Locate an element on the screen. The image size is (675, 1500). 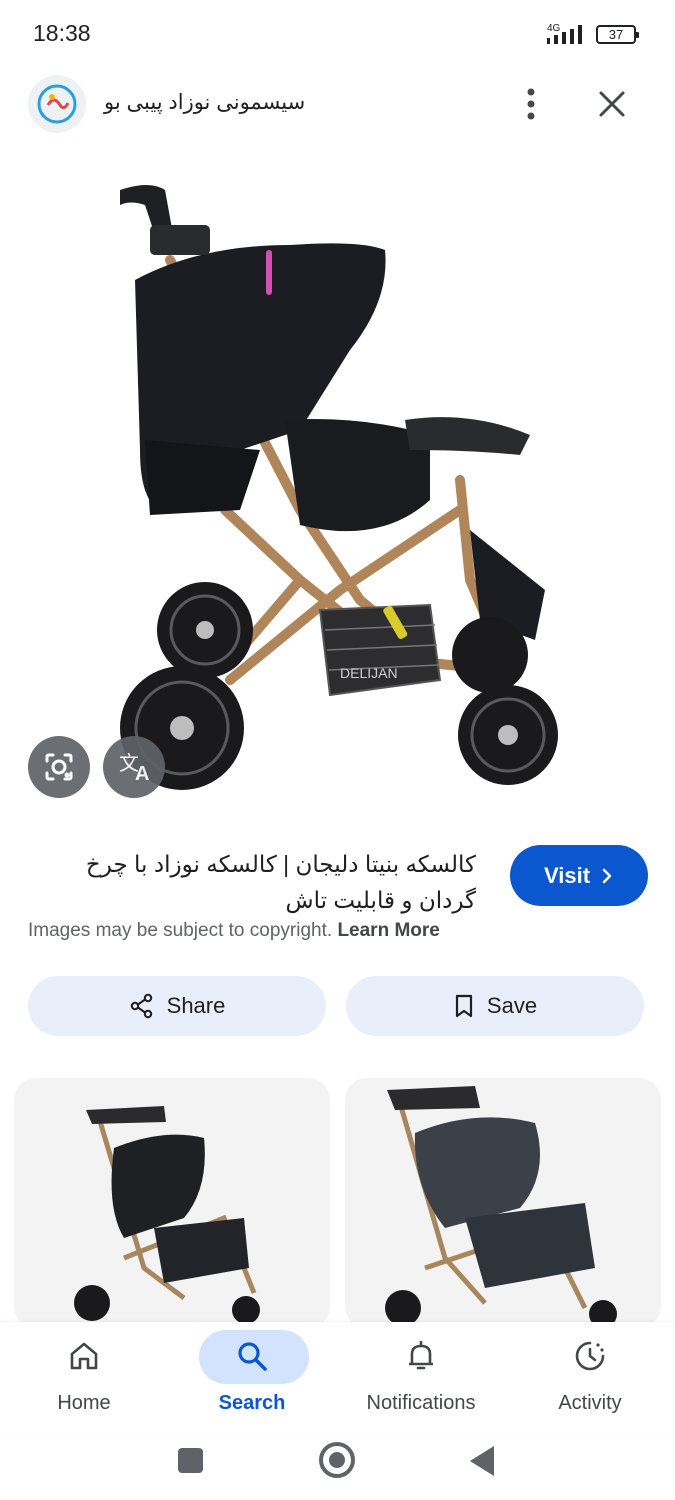
site-name: سیسمونی نوزاد پیبی بو is located at coordinates (204, 102).